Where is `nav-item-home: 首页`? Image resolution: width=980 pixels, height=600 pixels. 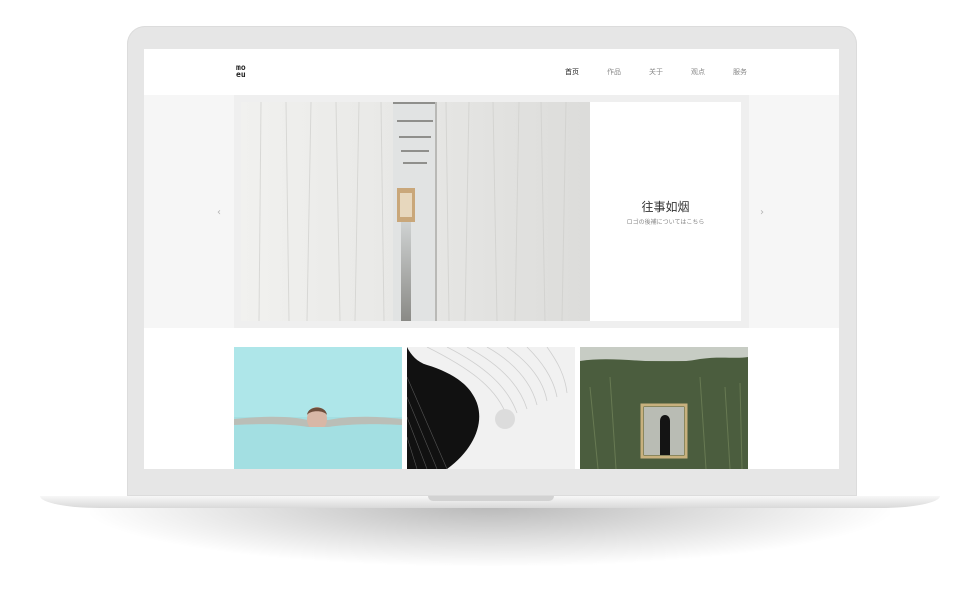 nav-item-home: 首页 is located at coordinates (558, 72).